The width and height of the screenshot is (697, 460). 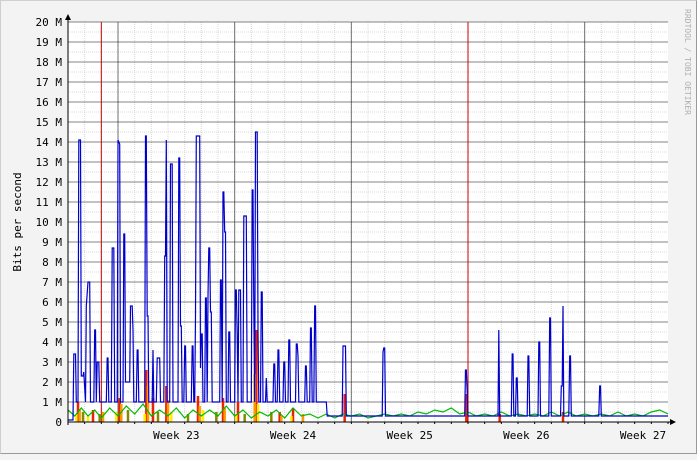 What do you see at coordinates (52, 242) in the screenshot?
I see `y-tick-label: 9 M` at bounding box center [52, 242].